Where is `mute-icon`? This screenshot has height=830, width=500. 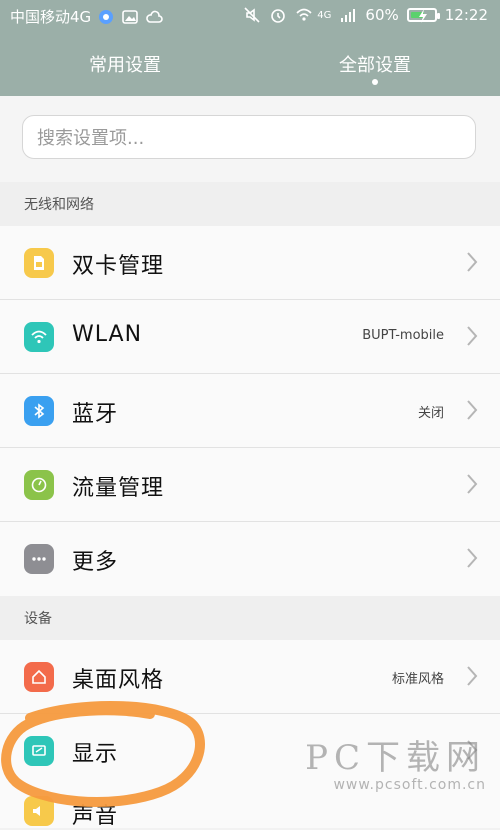
mute-icon is located at coordinates (252, 15).